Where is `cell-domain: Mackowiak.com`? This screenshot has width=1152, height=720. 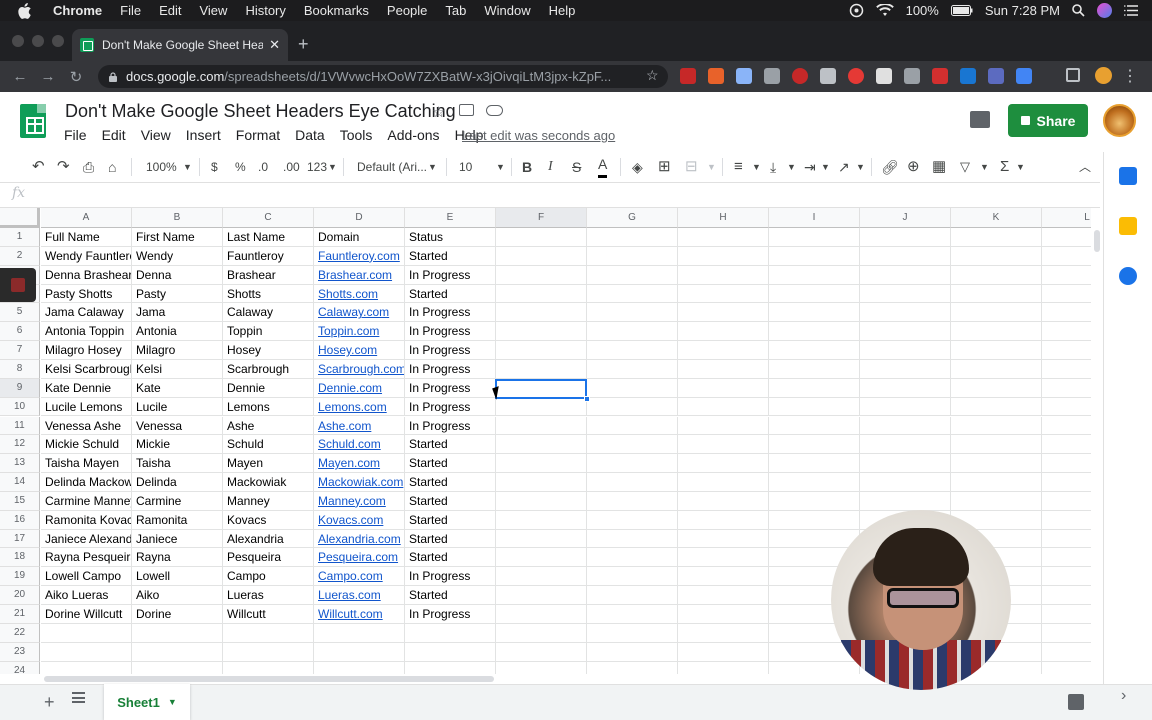
cell-domain: Mackowiak.com is located at coordinates (359, 482).